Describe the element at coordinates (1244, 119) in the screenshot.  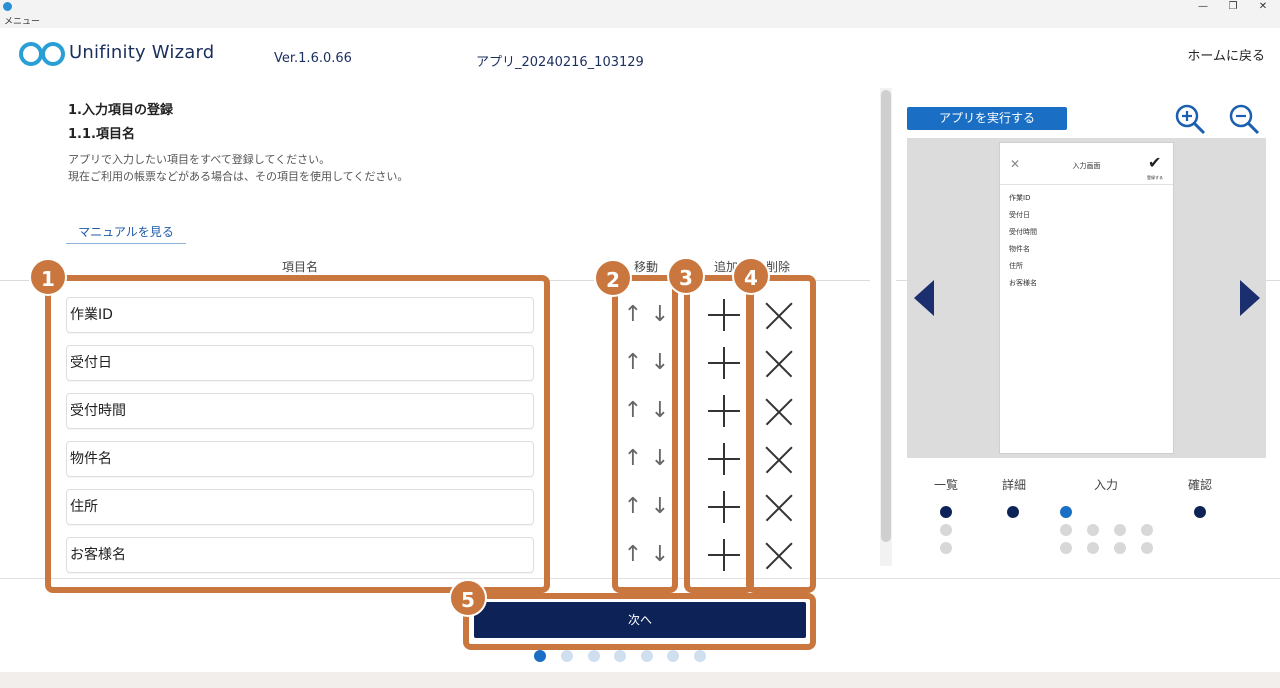
I see `zoom-out-icon` at that location.